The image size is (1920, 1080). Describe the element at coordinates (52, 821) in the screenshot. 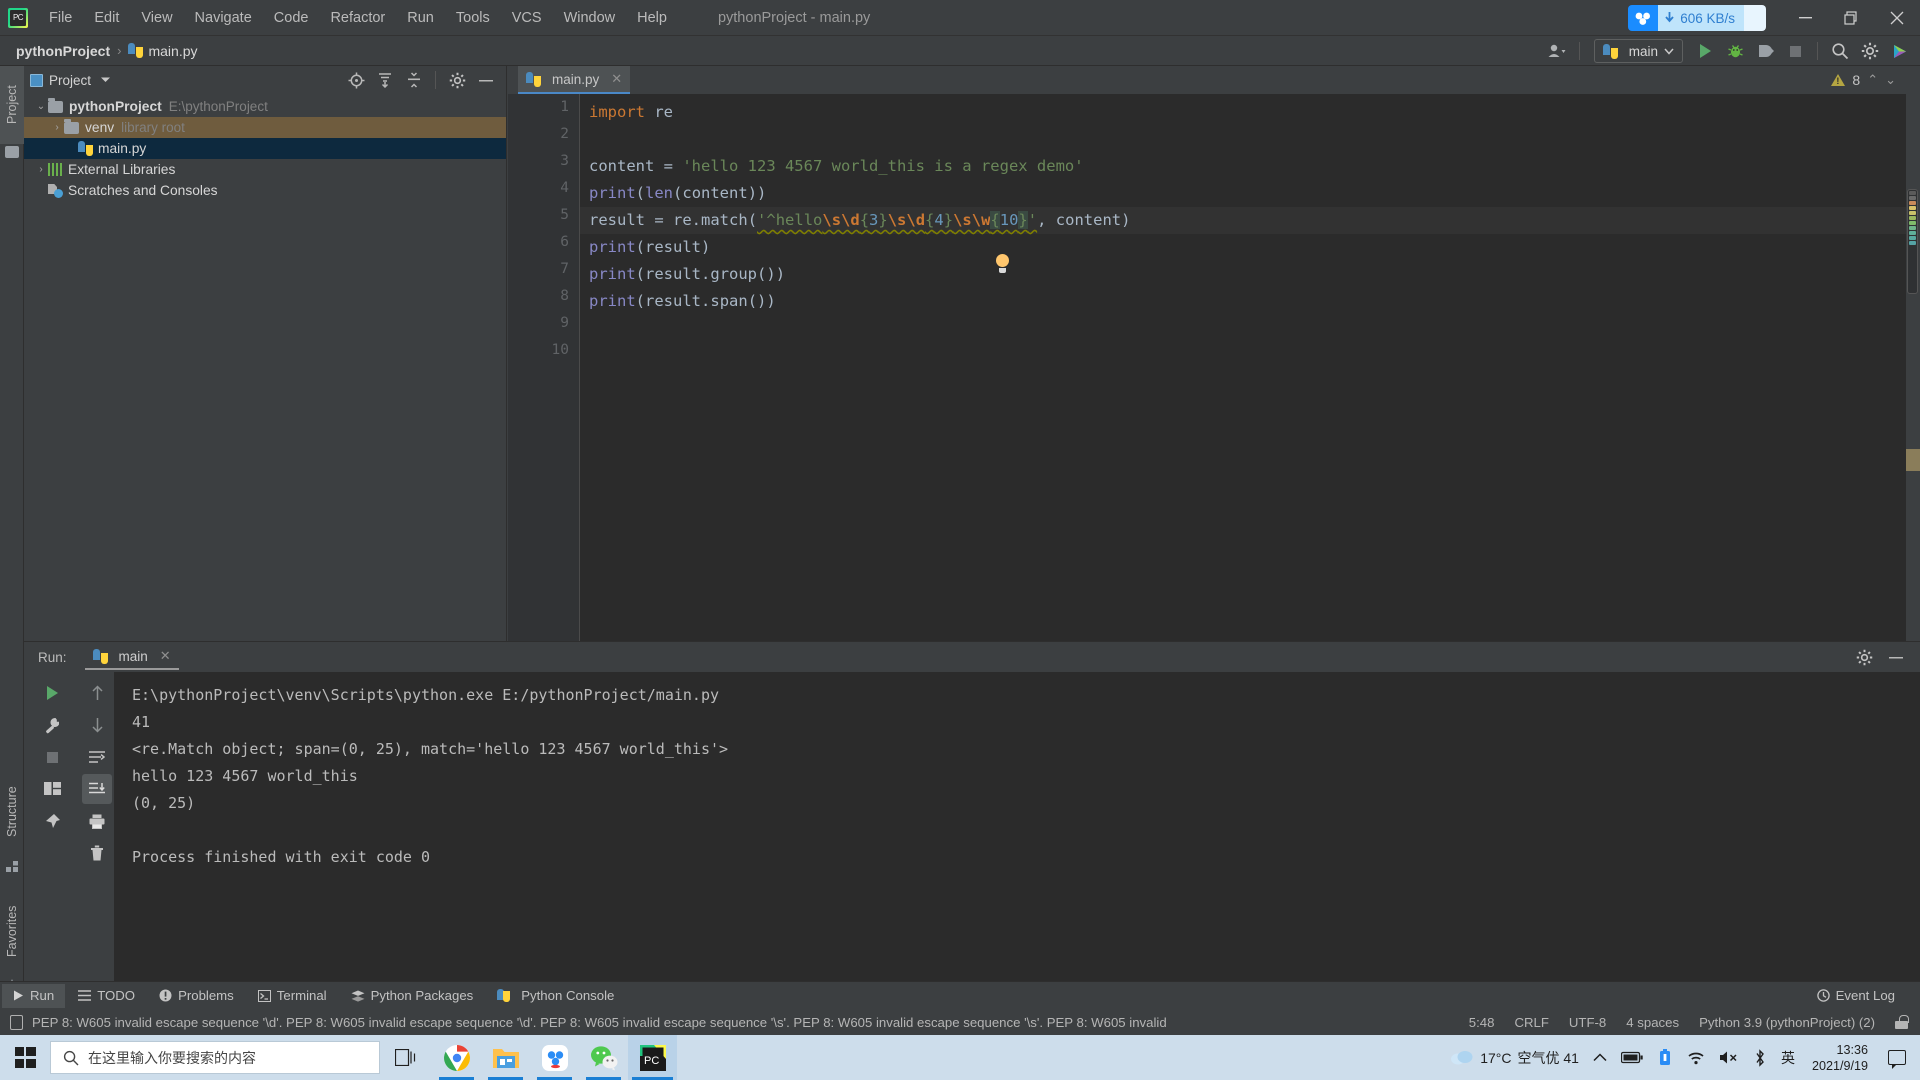

I see `pin-icon` at that location.